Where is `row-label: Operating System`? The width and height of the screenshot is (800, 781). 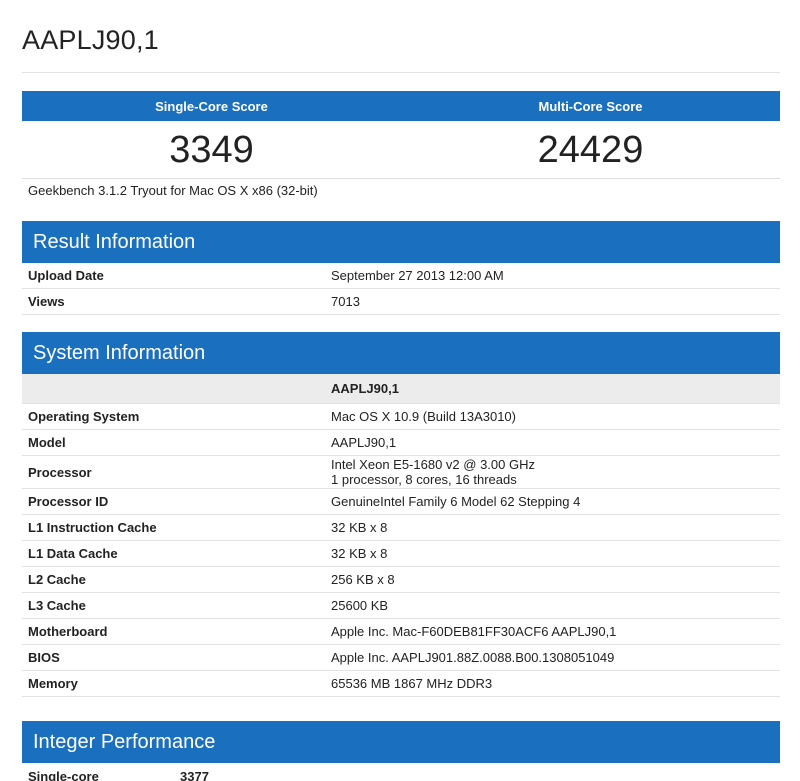 row-label: Operating System is located at coordinates (173, 416).